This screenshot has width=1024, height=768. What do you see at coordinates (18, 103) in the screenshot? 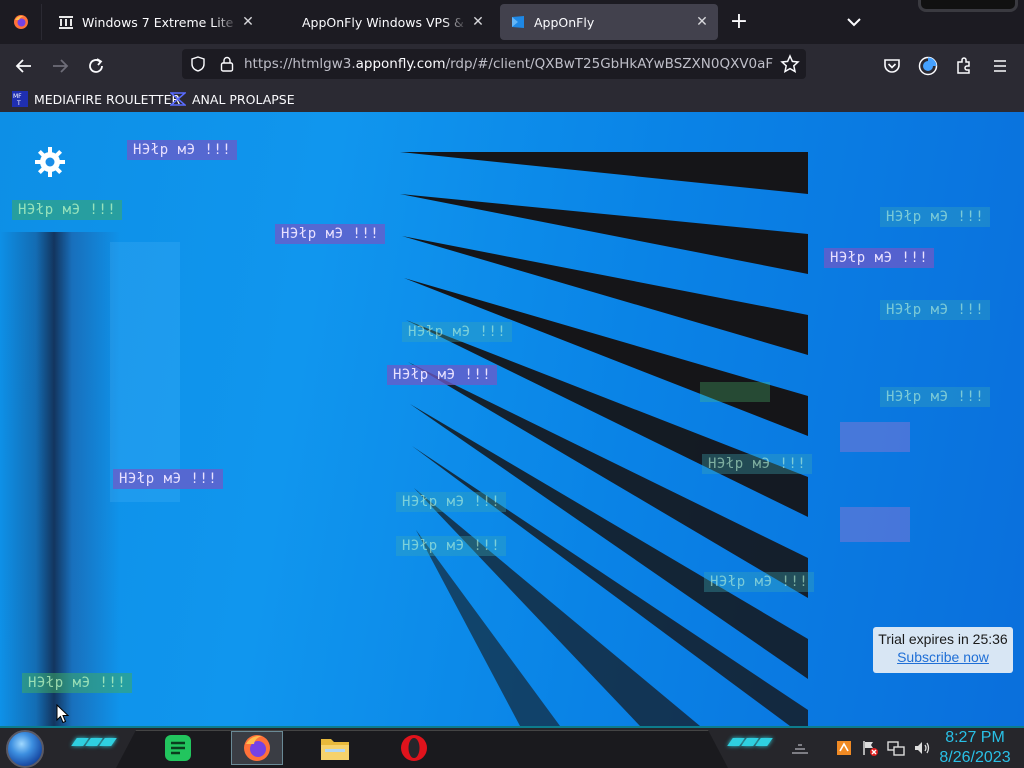
I see `svg-text: T` at bounding box center [18, 103].